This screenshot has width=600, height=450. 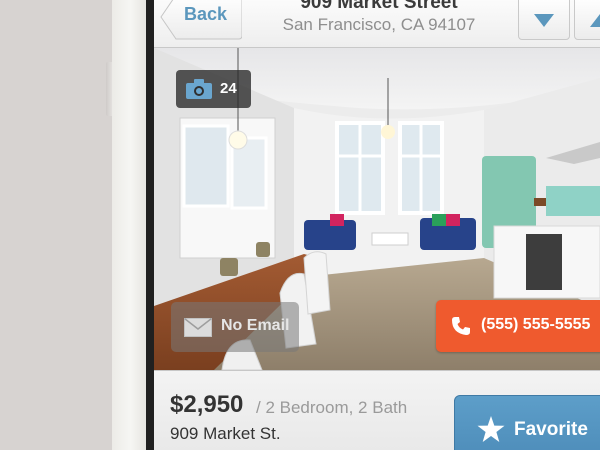 I want to click on chevron-down-icon, so click(x=544, y=20).